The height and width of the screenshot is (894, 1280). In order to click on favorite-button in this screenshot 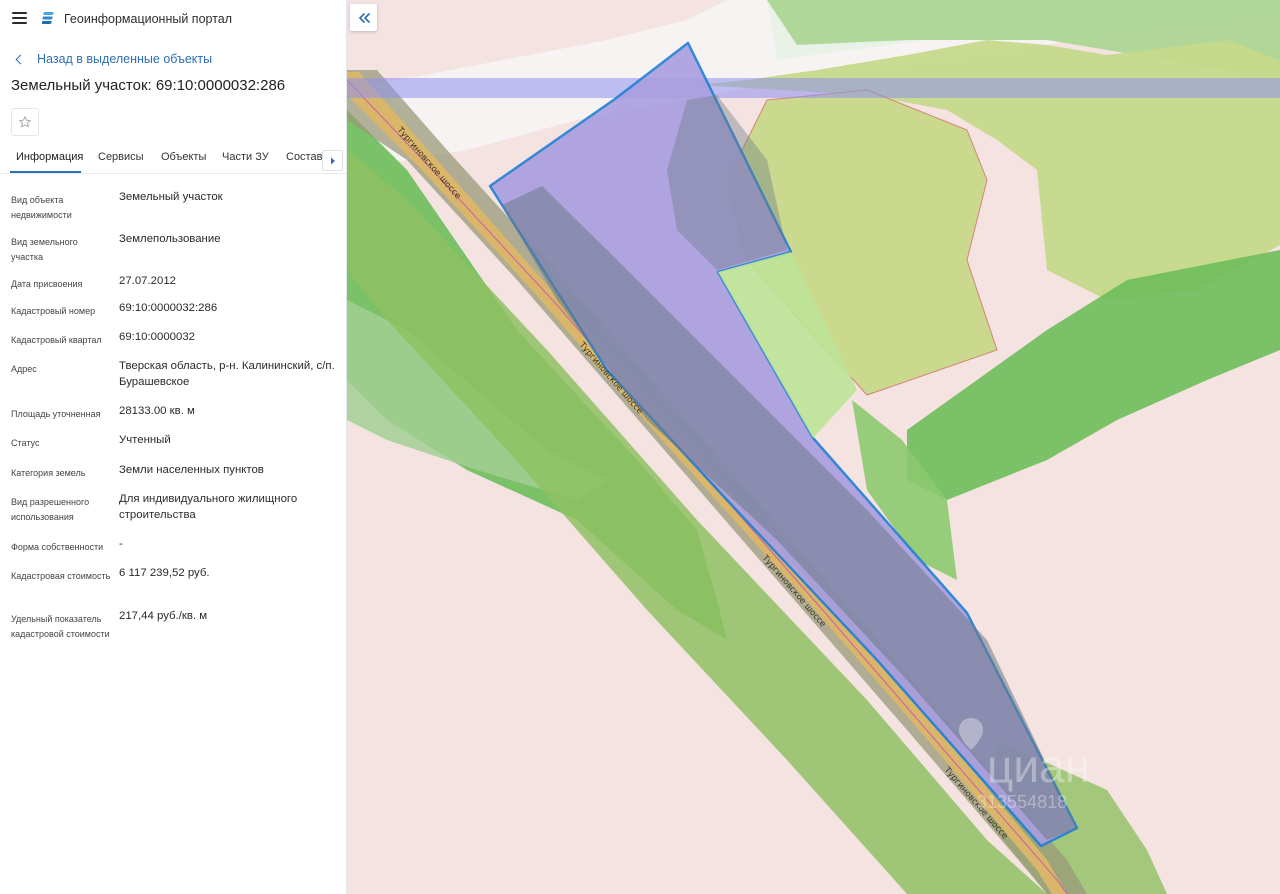, I will do `click(25, 122)`.